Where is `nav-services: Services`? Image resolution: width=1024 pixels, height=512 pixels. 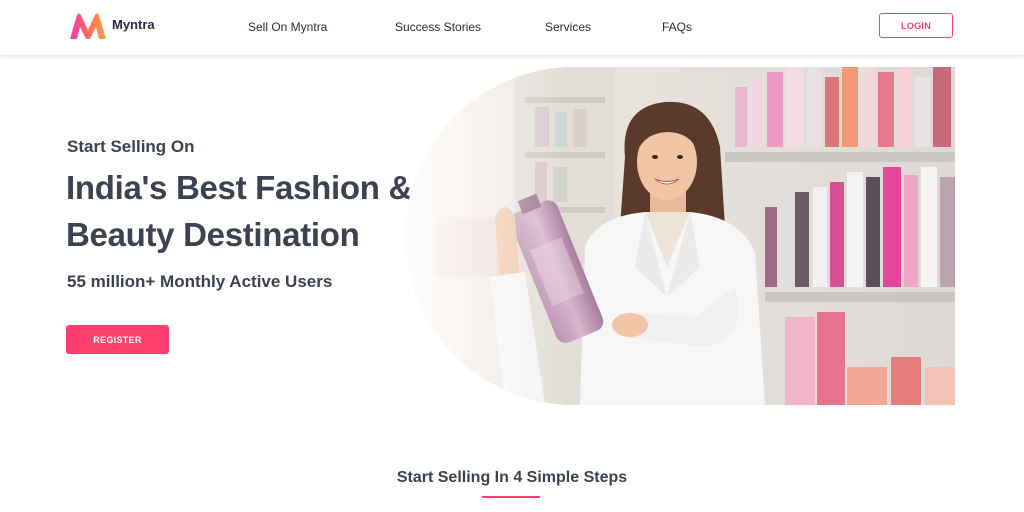
nav-services: Services is located at coordinates (568, 27).